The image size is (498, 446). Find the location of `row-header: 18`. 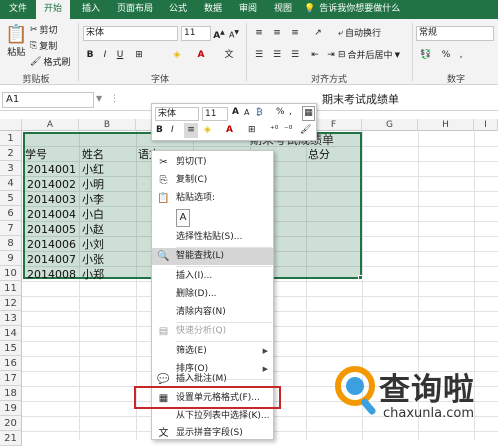

row-header: 18 is located at coordinates (11, 393).